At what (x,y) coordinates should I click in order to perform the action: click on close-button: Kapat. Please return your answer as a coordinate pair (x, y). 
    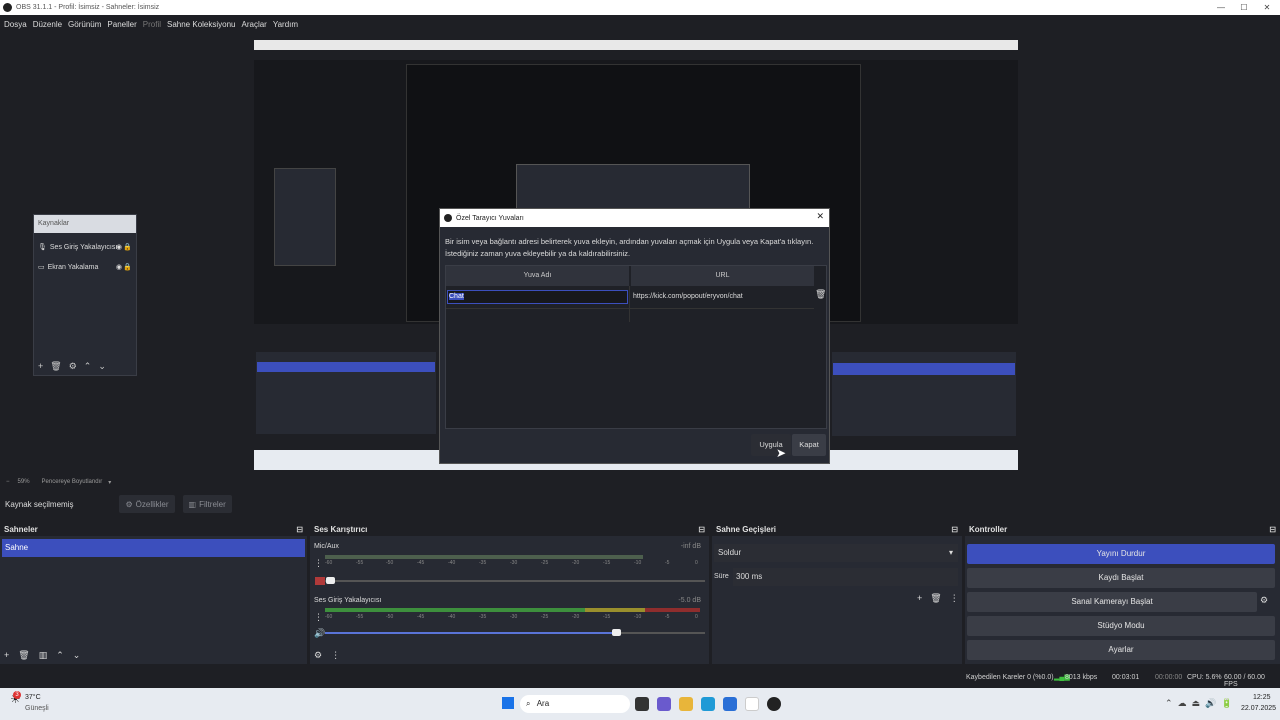
    Looking at the image, I should click on (809, 445).